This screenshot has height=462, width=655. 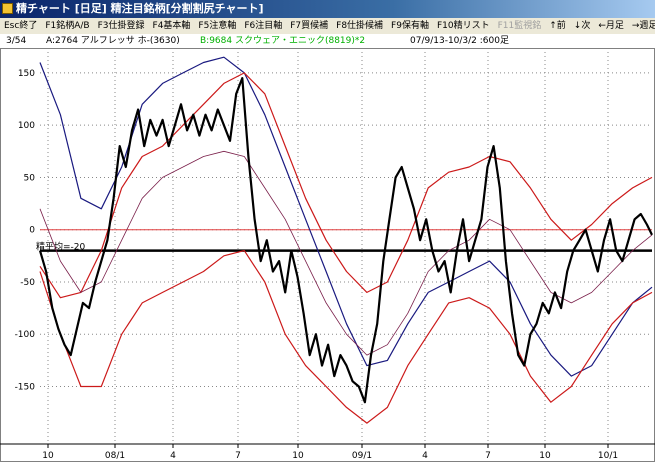 What do you see at coordinates (115, 456) in the screenshot?
I see `x-tick-label: 08/1` at bounding box center [115, 456].